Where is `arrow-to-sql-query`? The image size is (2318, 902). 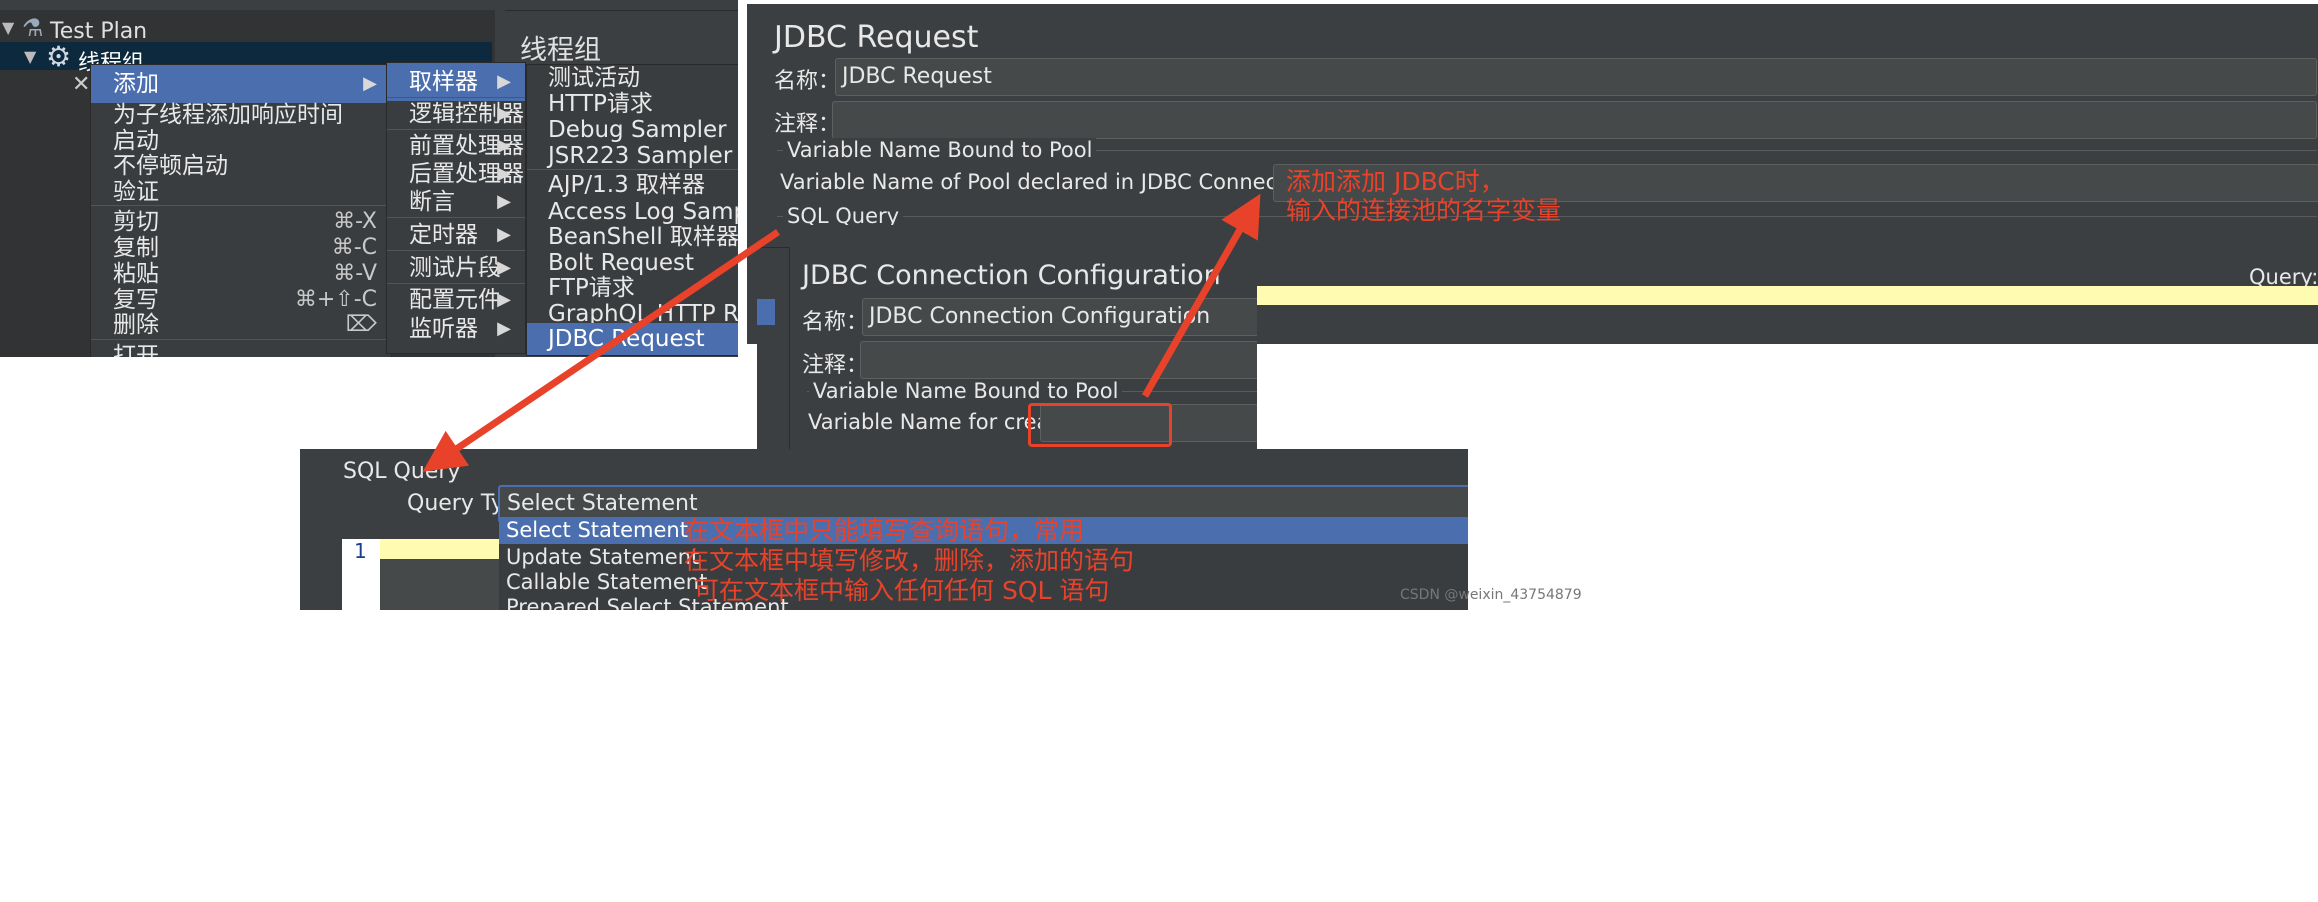
arrow-to-sql-query is located at coordinates (601, 350).